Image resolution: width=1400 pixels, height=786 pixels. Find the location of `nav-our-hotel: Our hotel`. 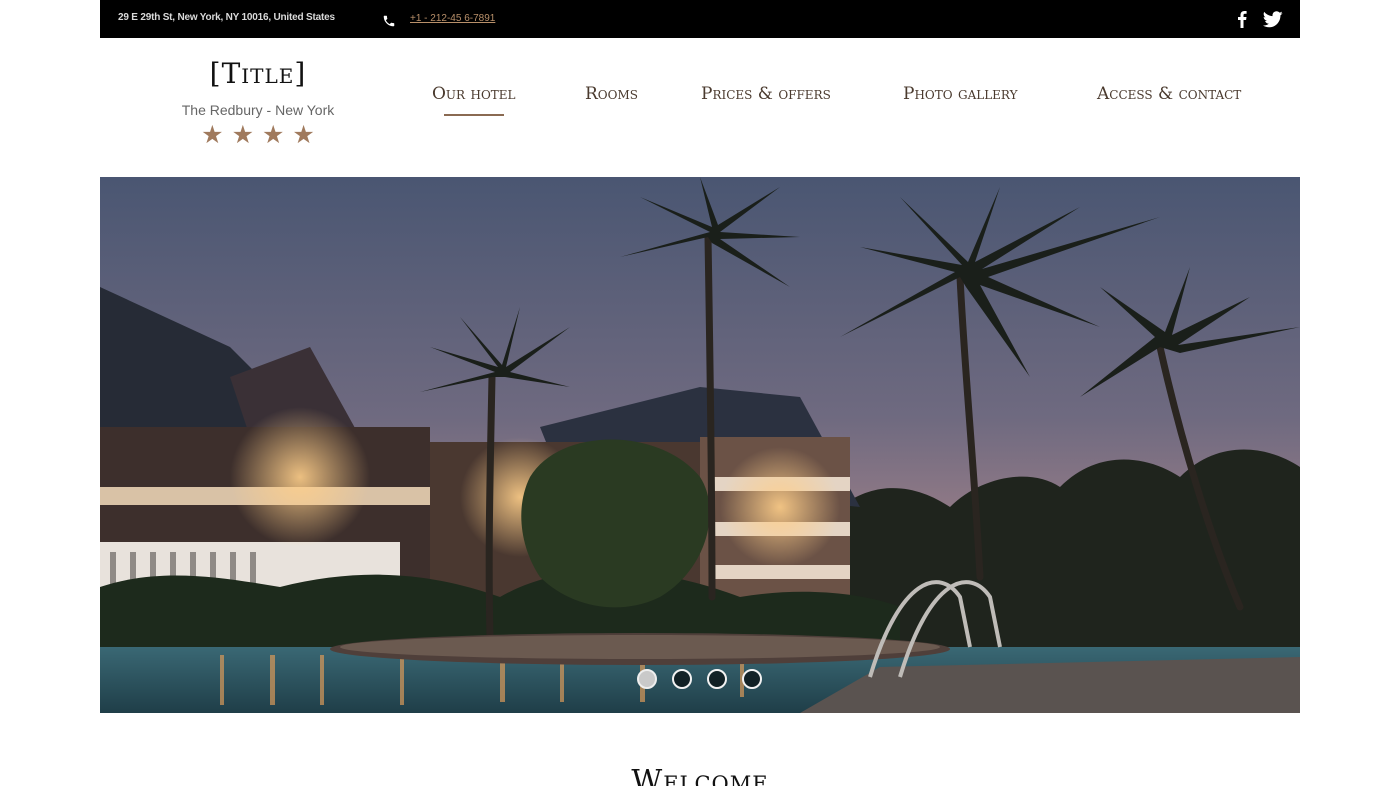

nav-our-hotel: Our hotel is located at coordinates (474, 100).